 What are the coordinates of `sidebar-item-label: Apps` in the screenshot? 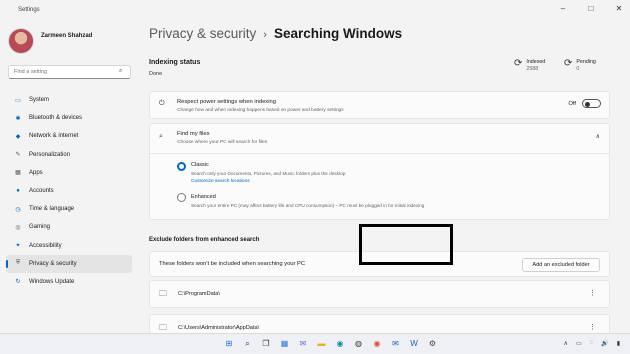 It's located at (36, 172).